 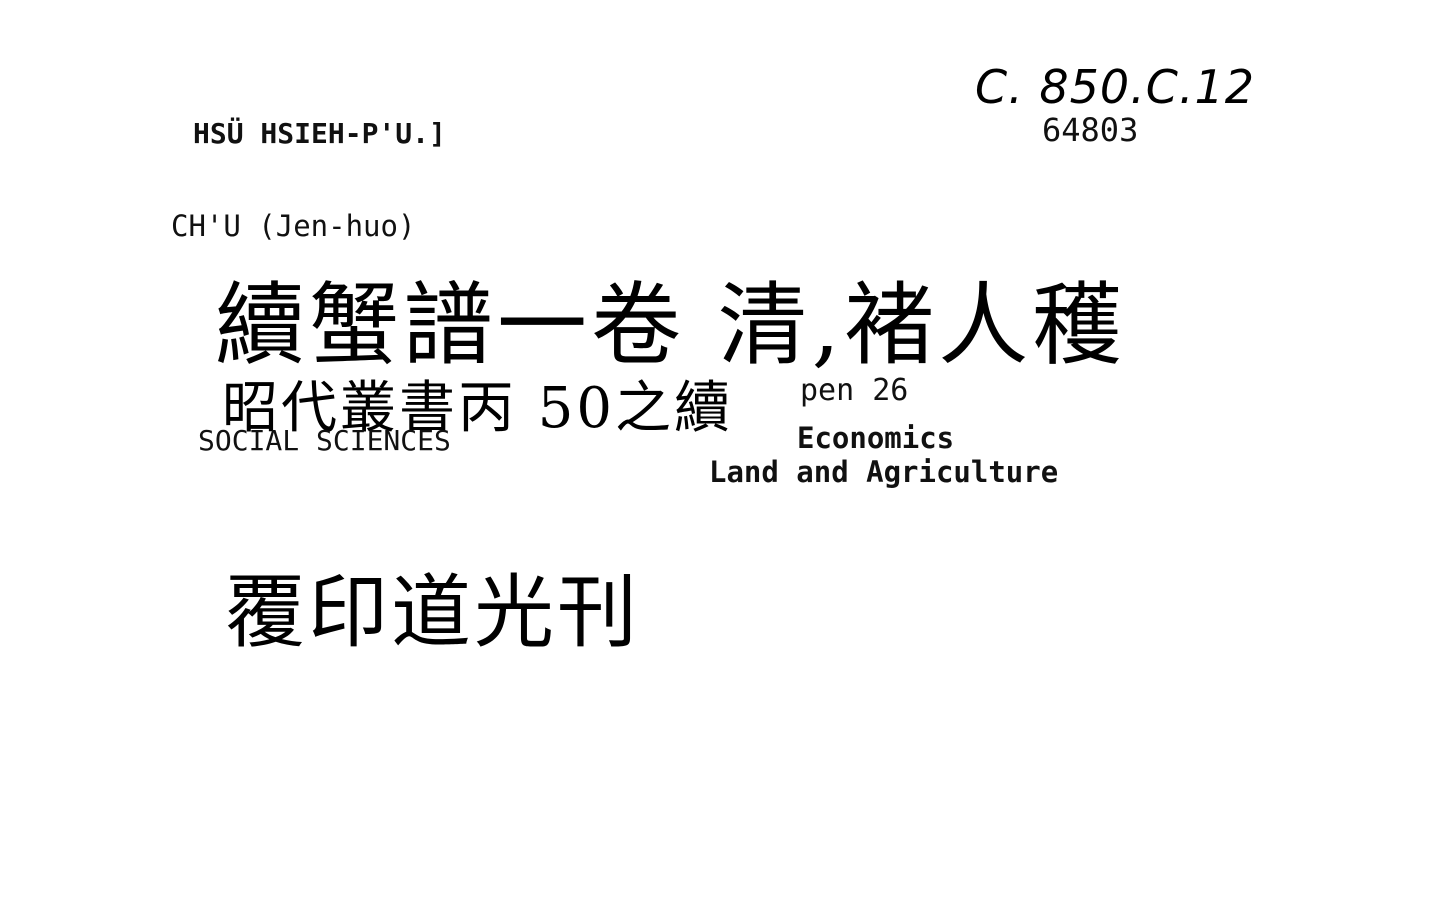 I want to click on collection-ref: pen 26, so click(x=854, y=390).